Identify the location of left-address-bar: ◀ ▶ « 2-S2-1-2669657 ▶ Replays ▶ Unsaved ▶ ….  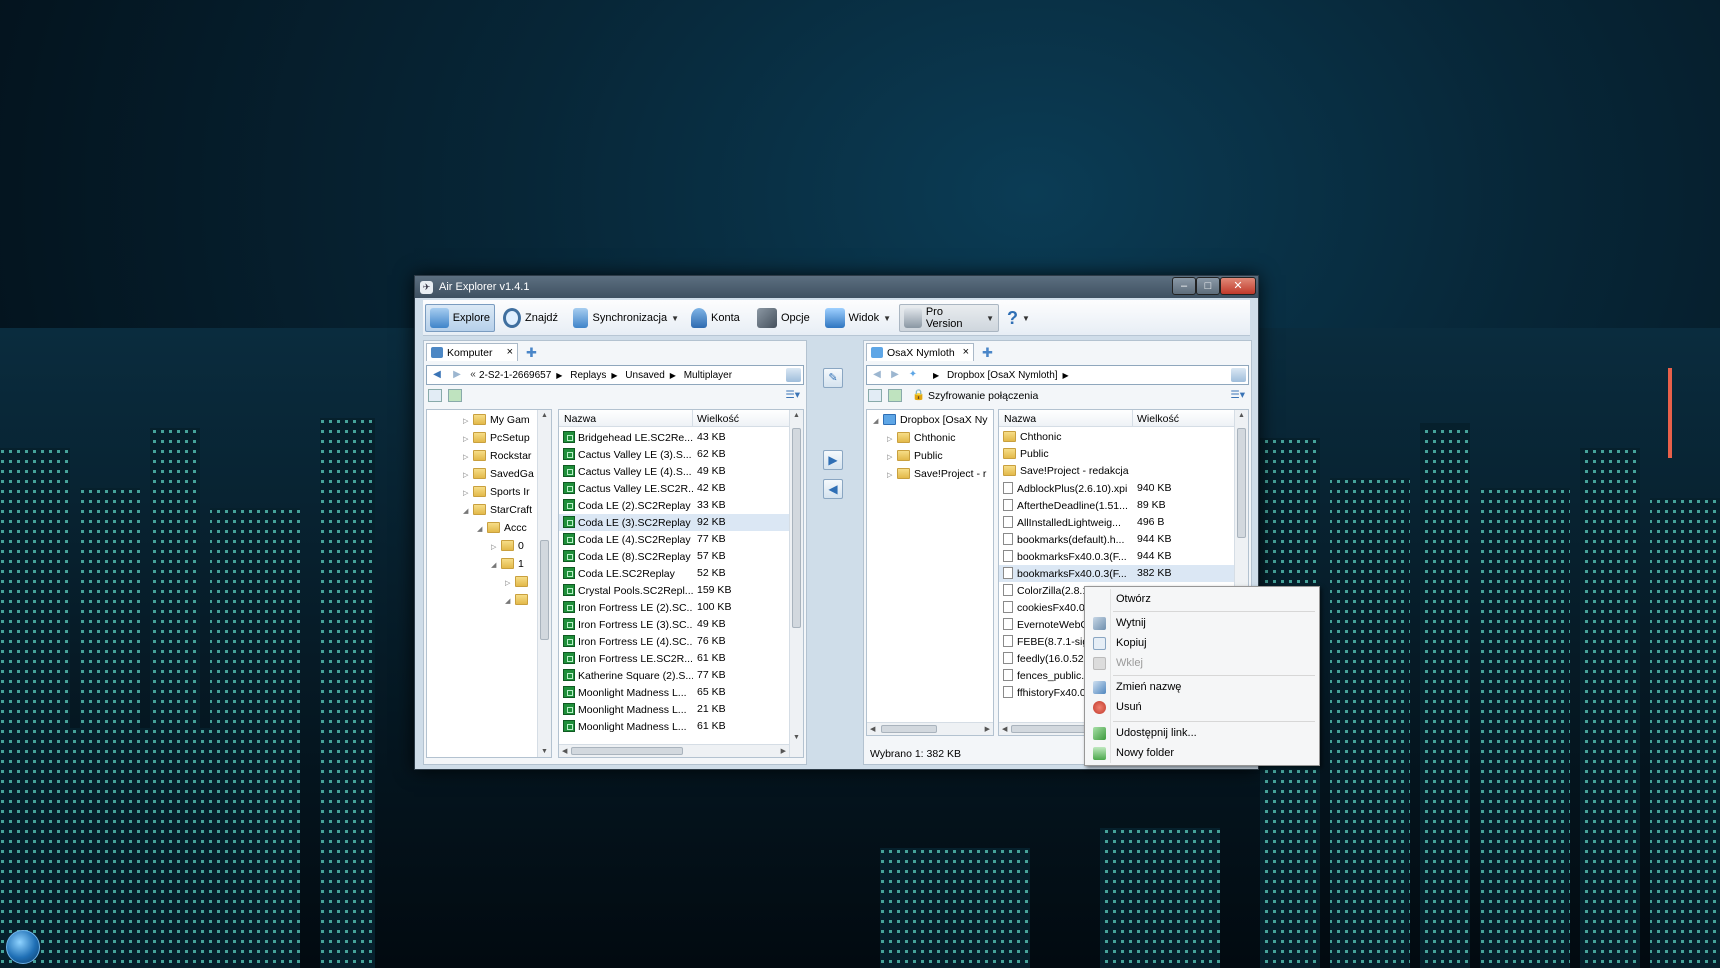
(615, 375).